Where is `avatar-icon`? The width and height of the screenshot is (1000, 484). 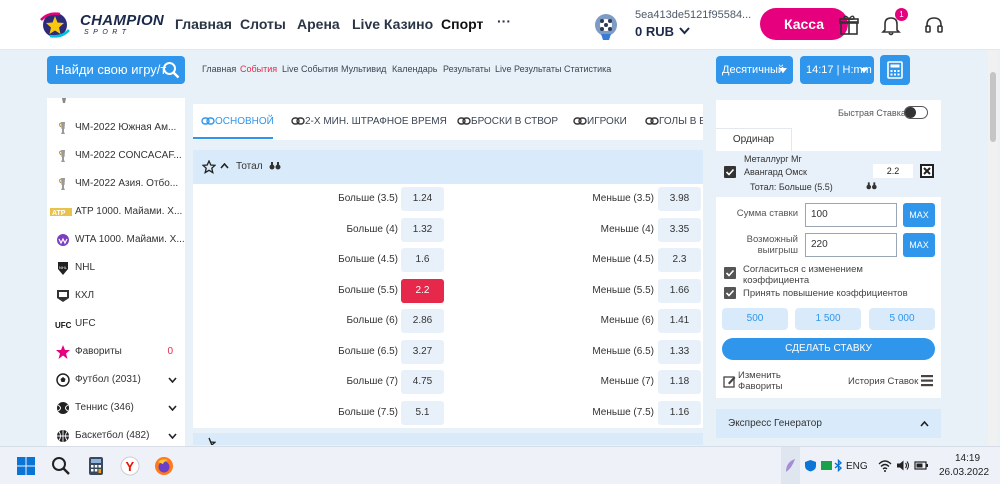 avatar-icon is located at coordinates (606, 26).